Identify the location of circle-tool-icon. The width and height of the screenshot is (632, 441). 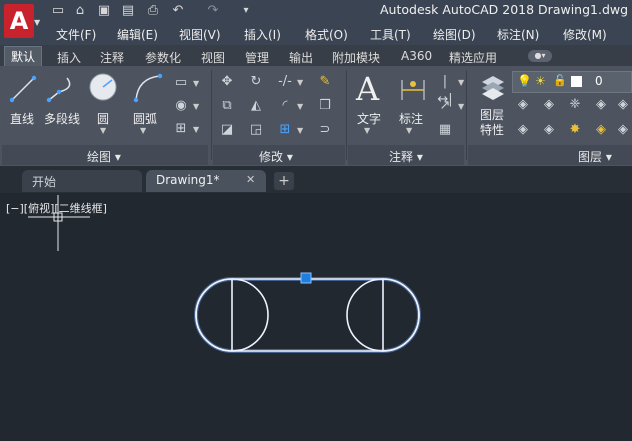
(103, 87).